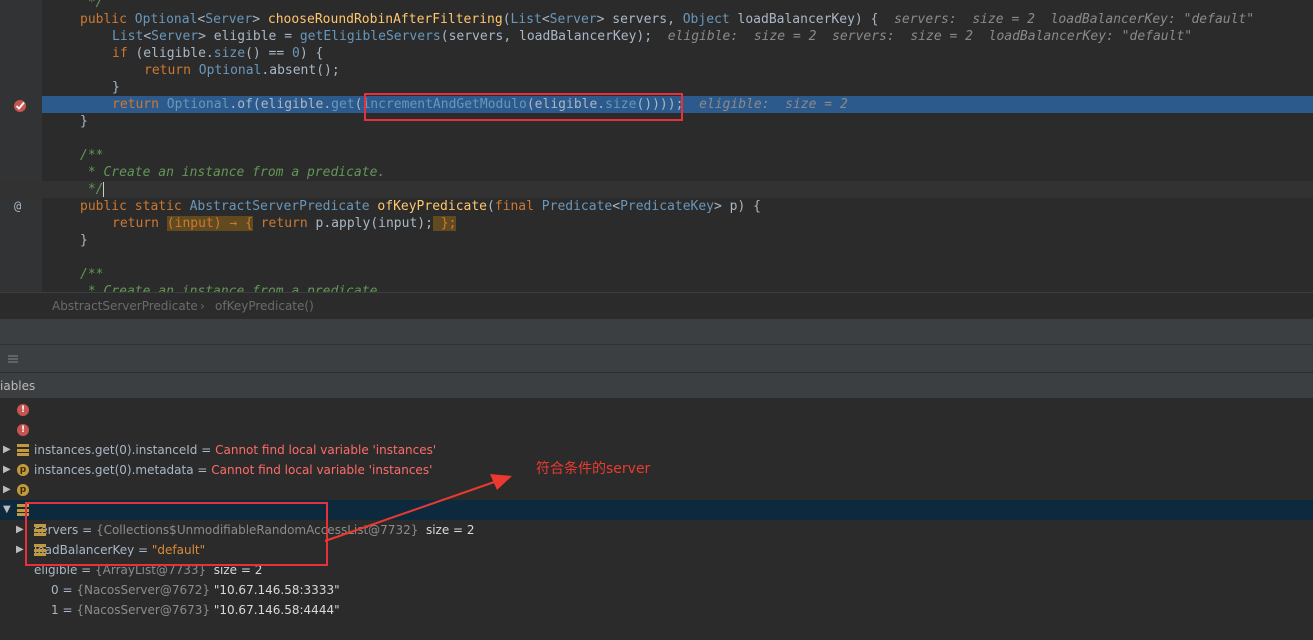  I want to click on code-text: (input);, so click(401, 223).